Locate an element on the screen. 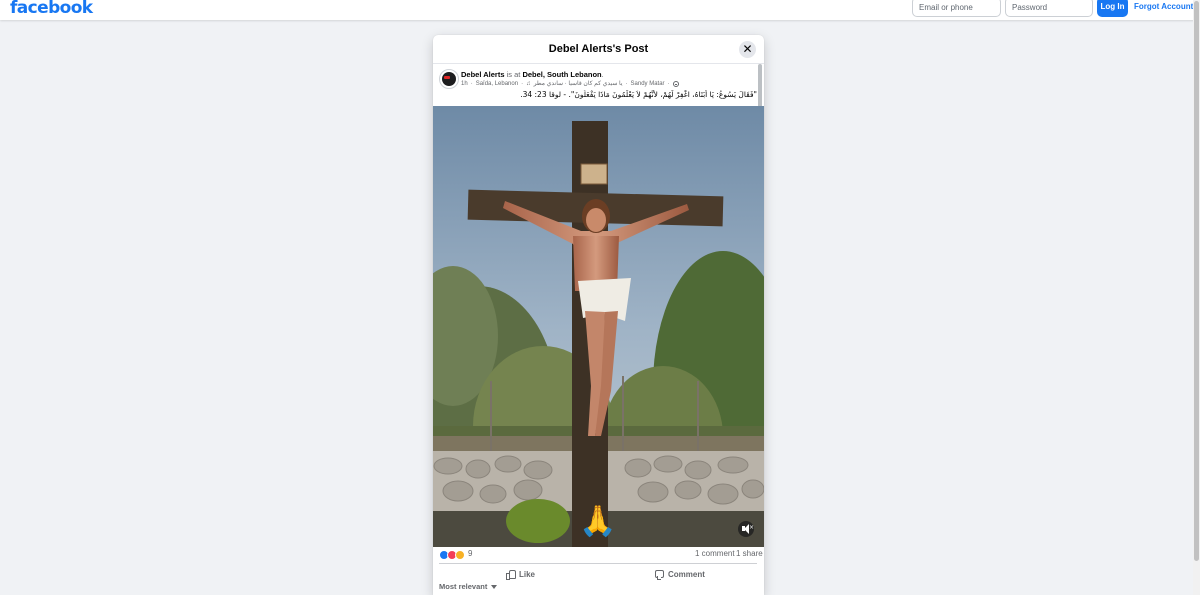 The width and height of the screenshot is (1200, 595). music-note-icon: ♫ is located at coordinates (528, 83).